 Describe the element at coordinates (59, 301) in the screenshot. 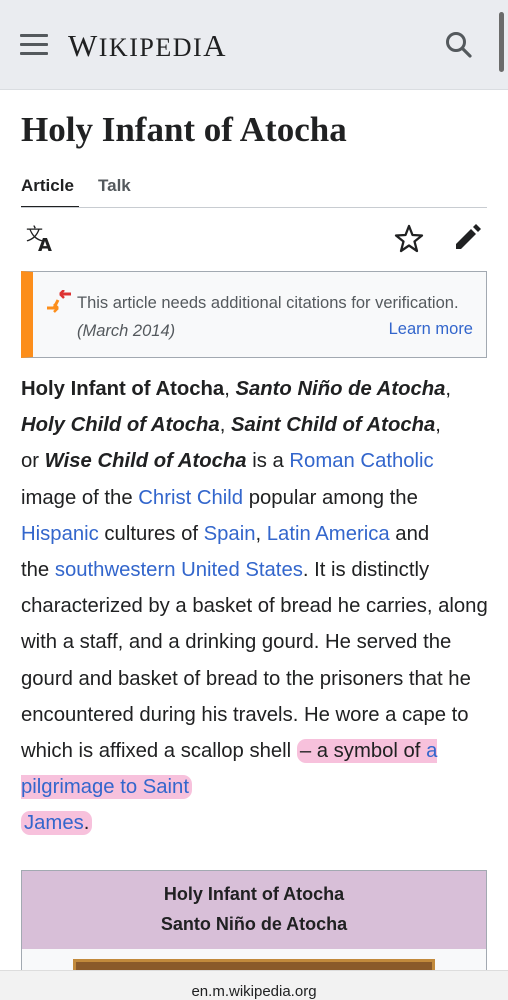

I see `citation-needed-icon` at that location.